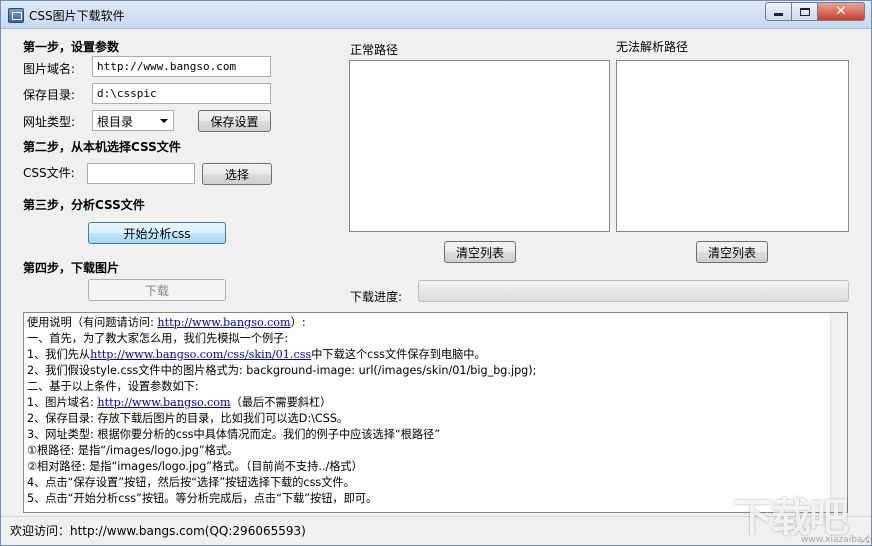 Image resolution: width=872 pixels, height=546 pixels. What do you see at coordinates (429, 483) in the screenshot?
I see `instruction-line: 4、点击“保存设置”按钮，然后按“选择”按钮选择下载的css文件。` at bounding box center [429, 483].